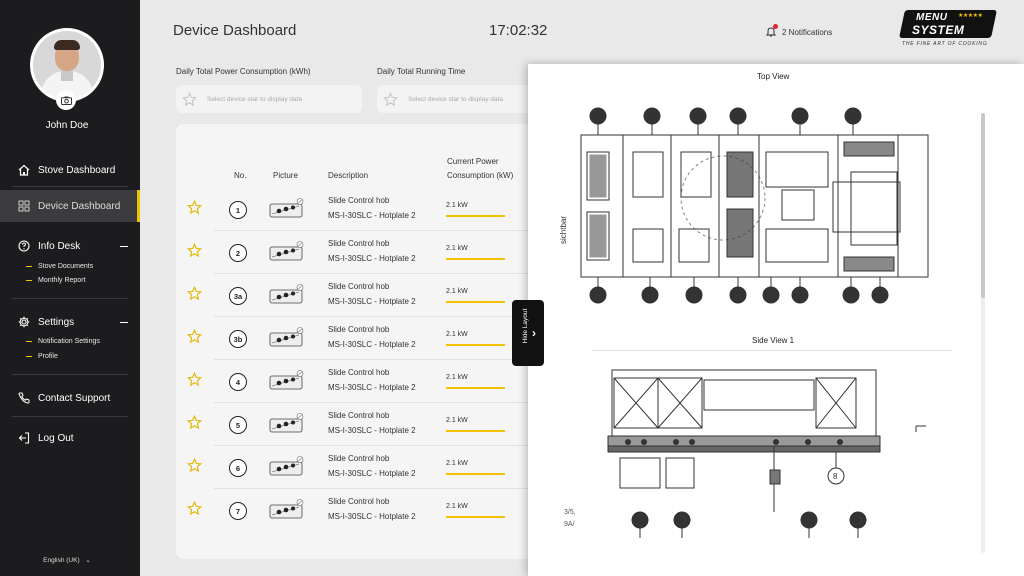 The height and width of the screenshot is (576, 1024). I want to click on time-placeholder: Select device star to display data, so click(456, 99).